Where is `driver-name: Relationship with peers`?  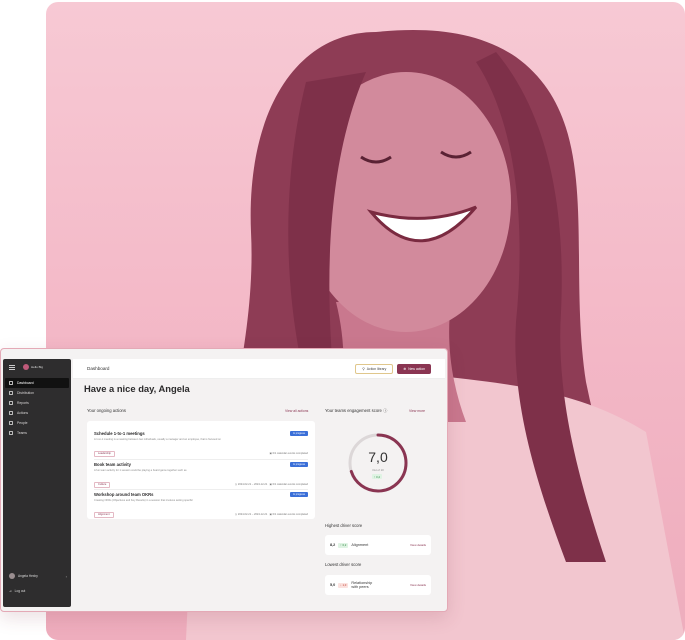
driver-name: Relationship with peers is located at coordinates (361, 585).